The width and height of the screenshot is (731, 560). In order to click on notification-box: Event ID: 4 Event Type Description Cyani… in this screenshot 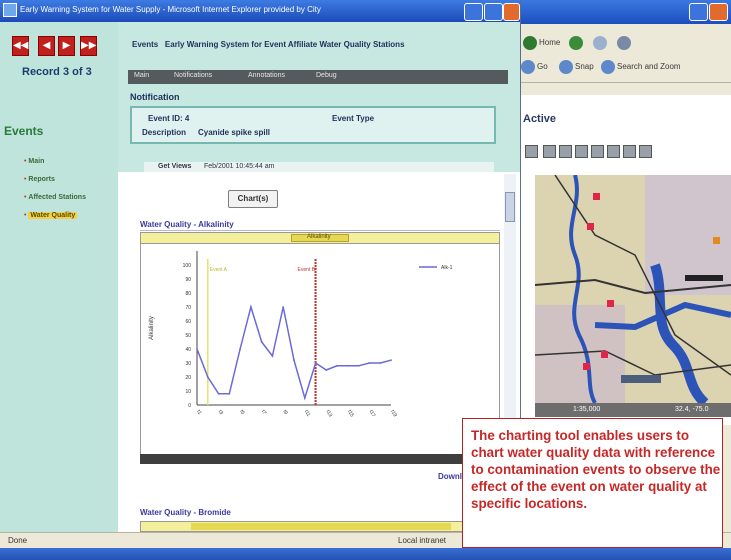, I will do `click(313, 125)`.